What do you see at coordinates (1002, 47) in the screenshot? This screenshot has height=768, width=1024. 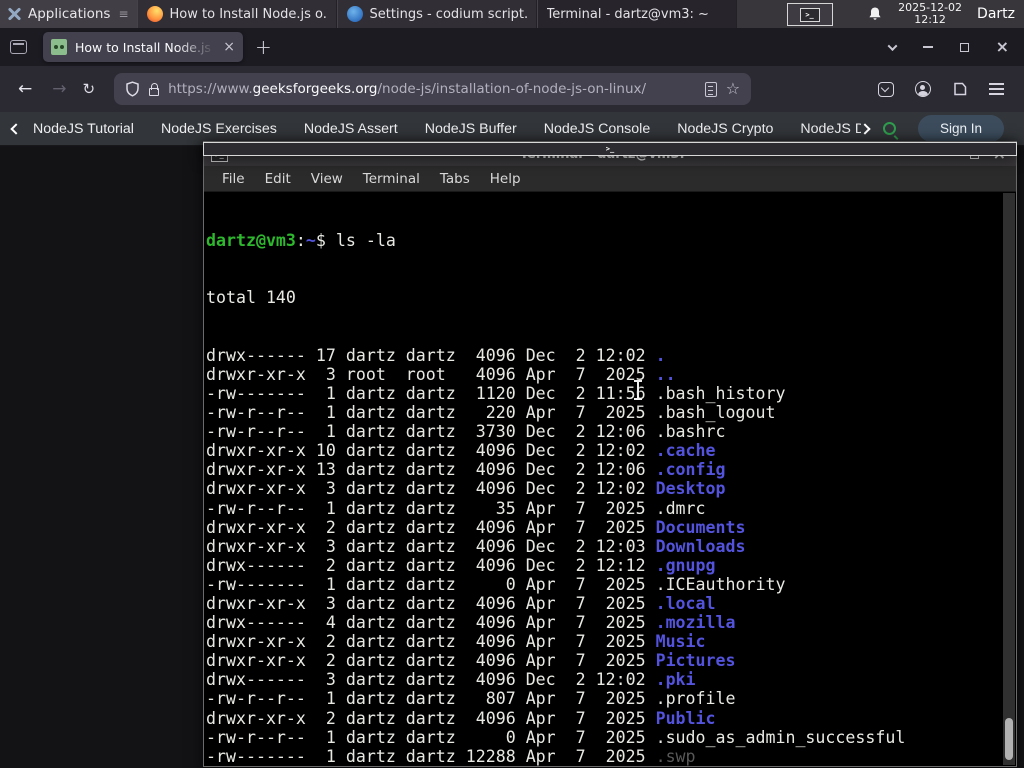 I see `close-button: ×` at bounding box center [1002, 47].